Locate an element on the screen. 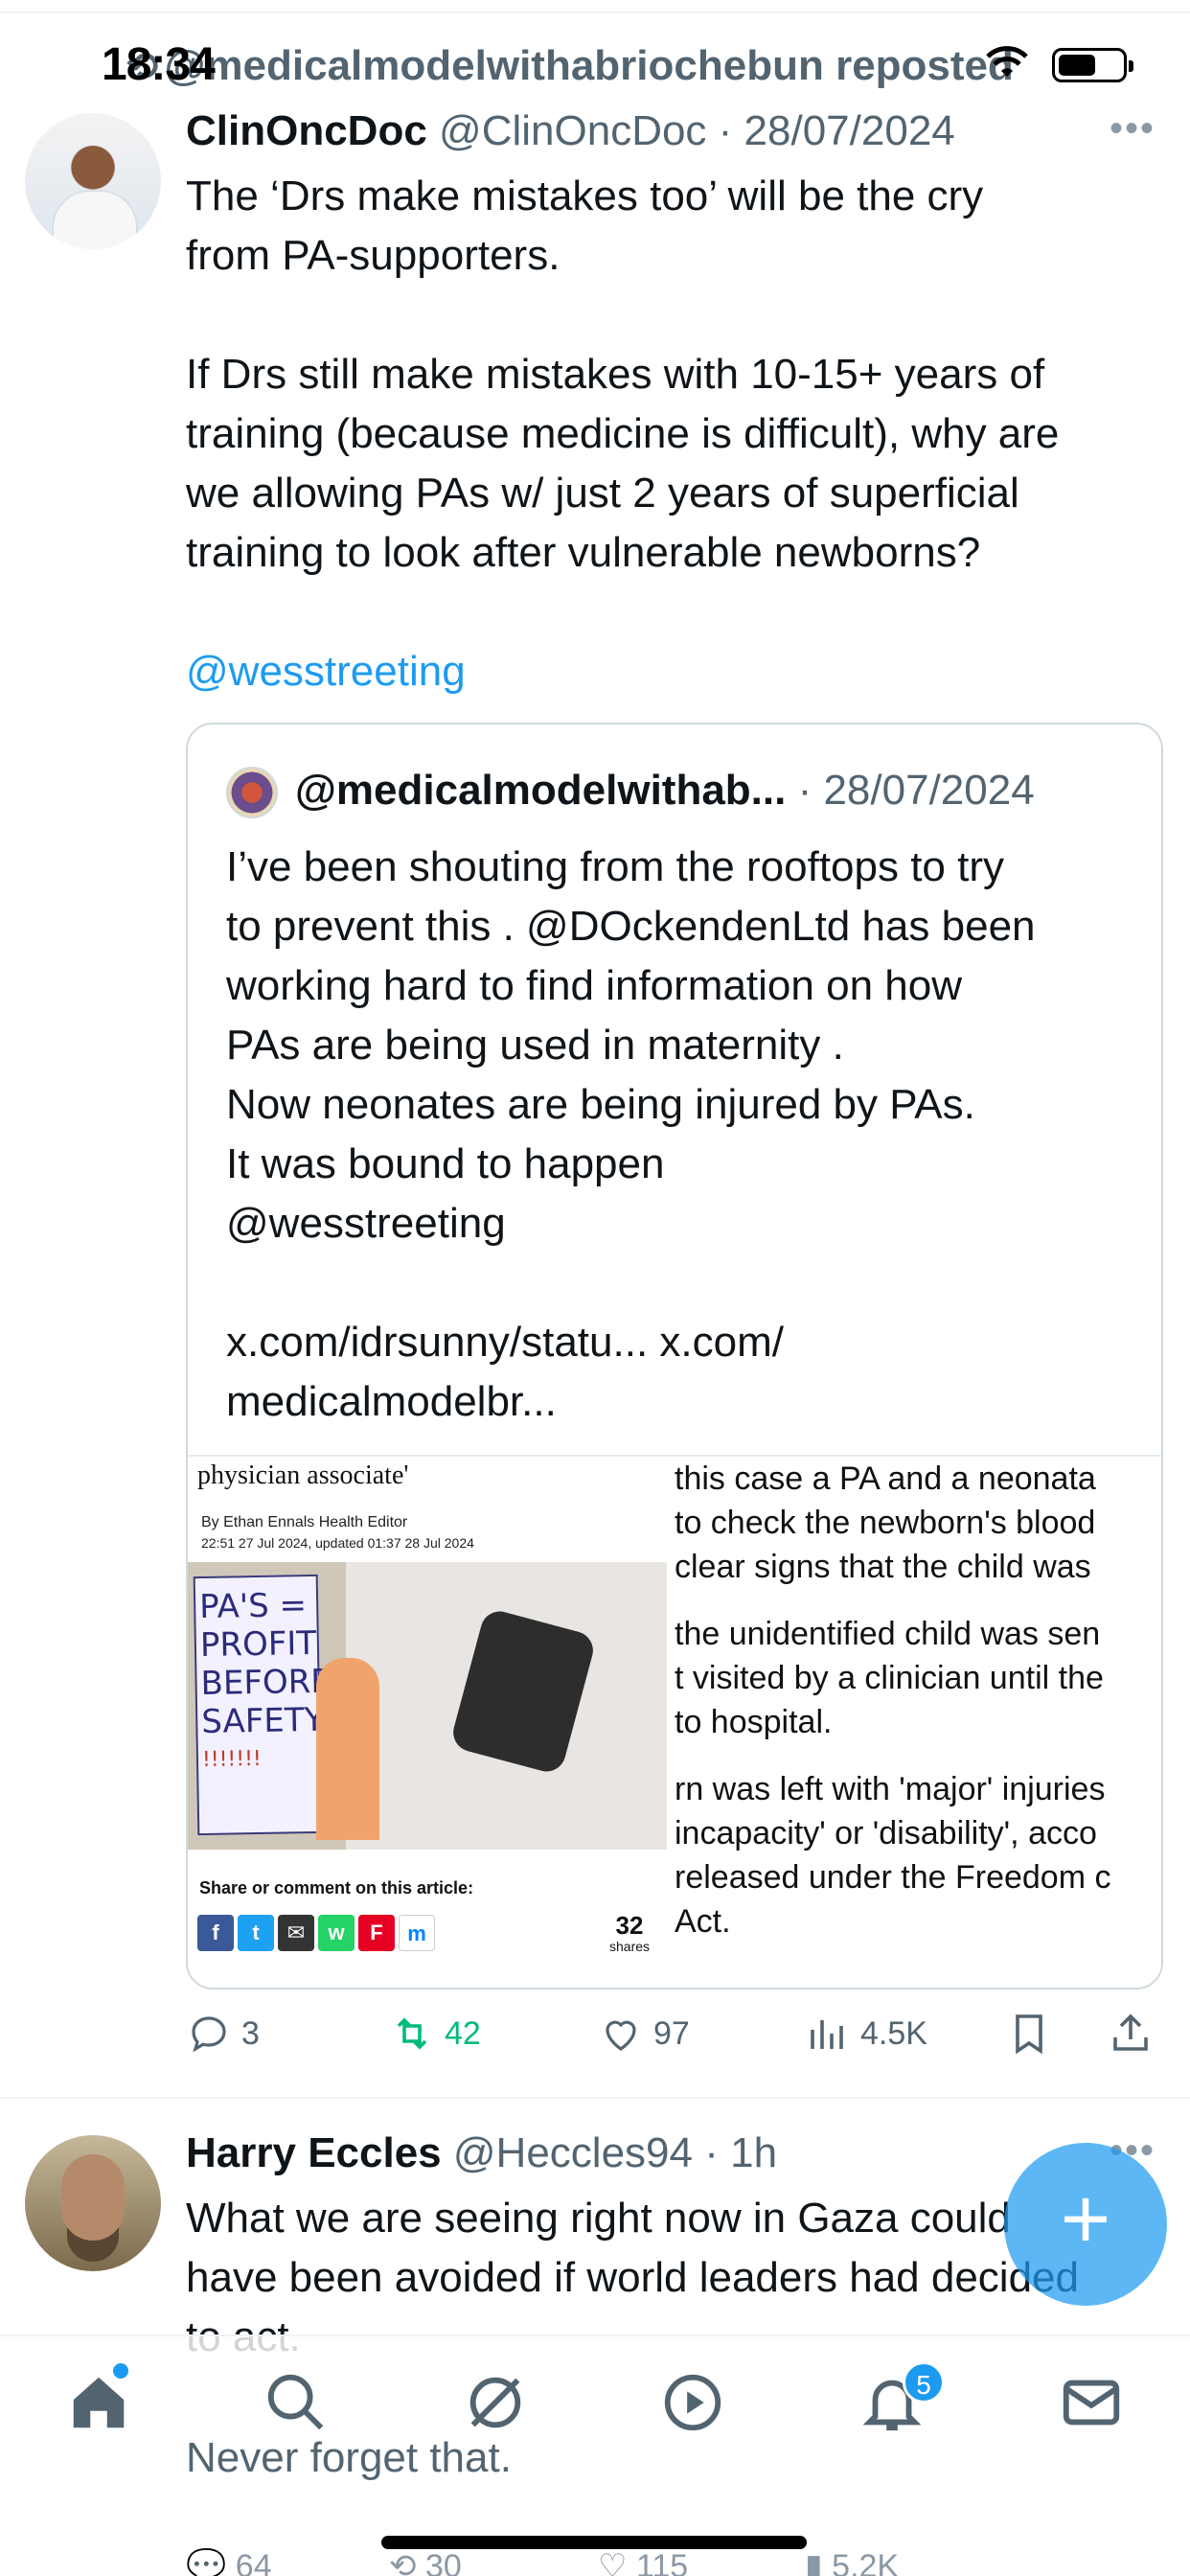  search-icon is located at coordinates (296, 2402).